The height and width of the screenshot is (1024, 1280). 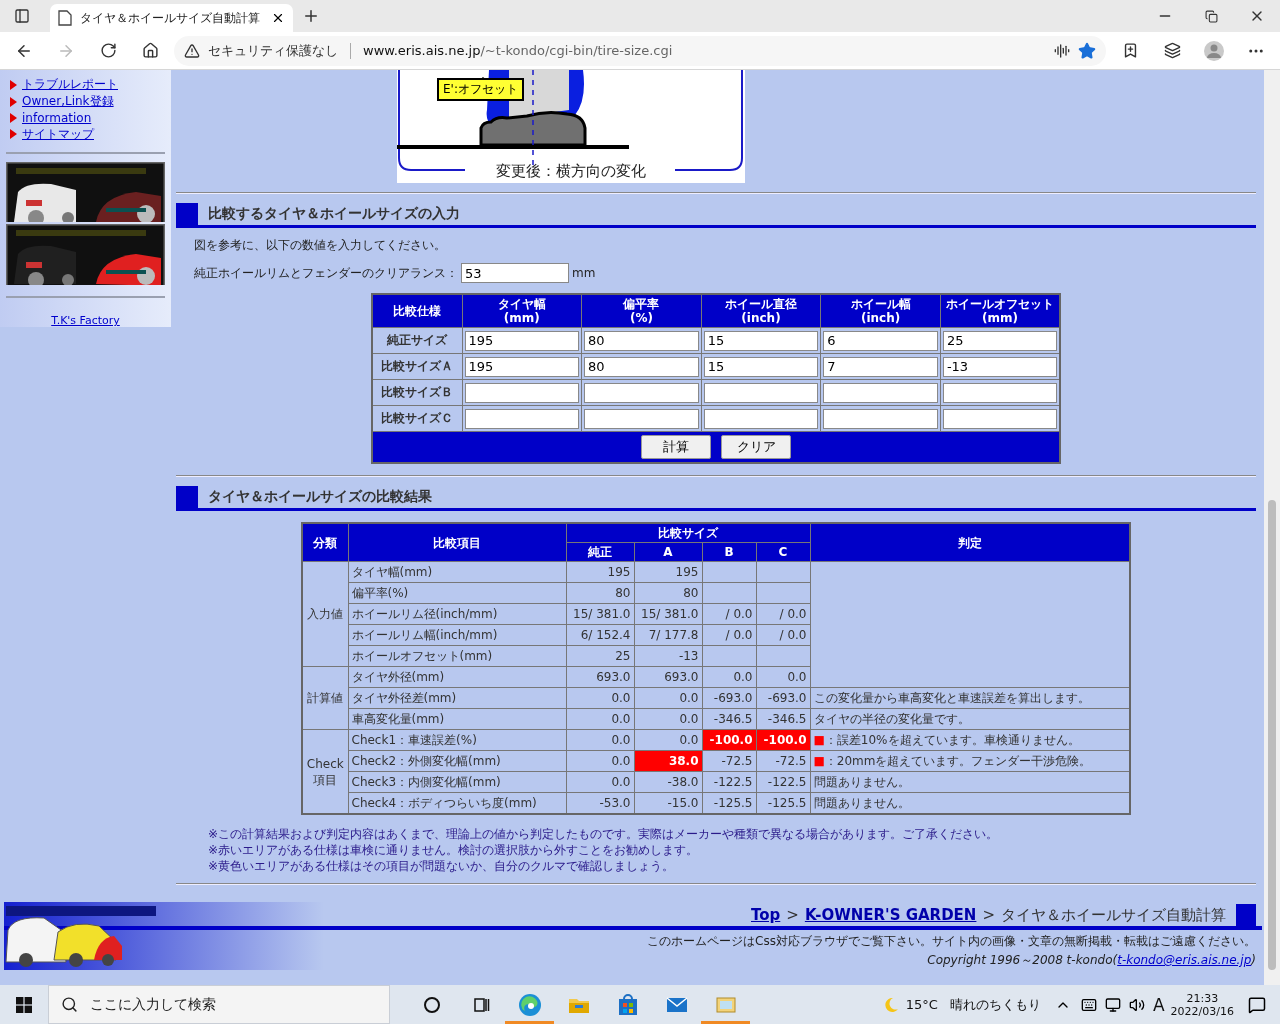 I want to click on input-field: 7, so click(x=880, y=366).